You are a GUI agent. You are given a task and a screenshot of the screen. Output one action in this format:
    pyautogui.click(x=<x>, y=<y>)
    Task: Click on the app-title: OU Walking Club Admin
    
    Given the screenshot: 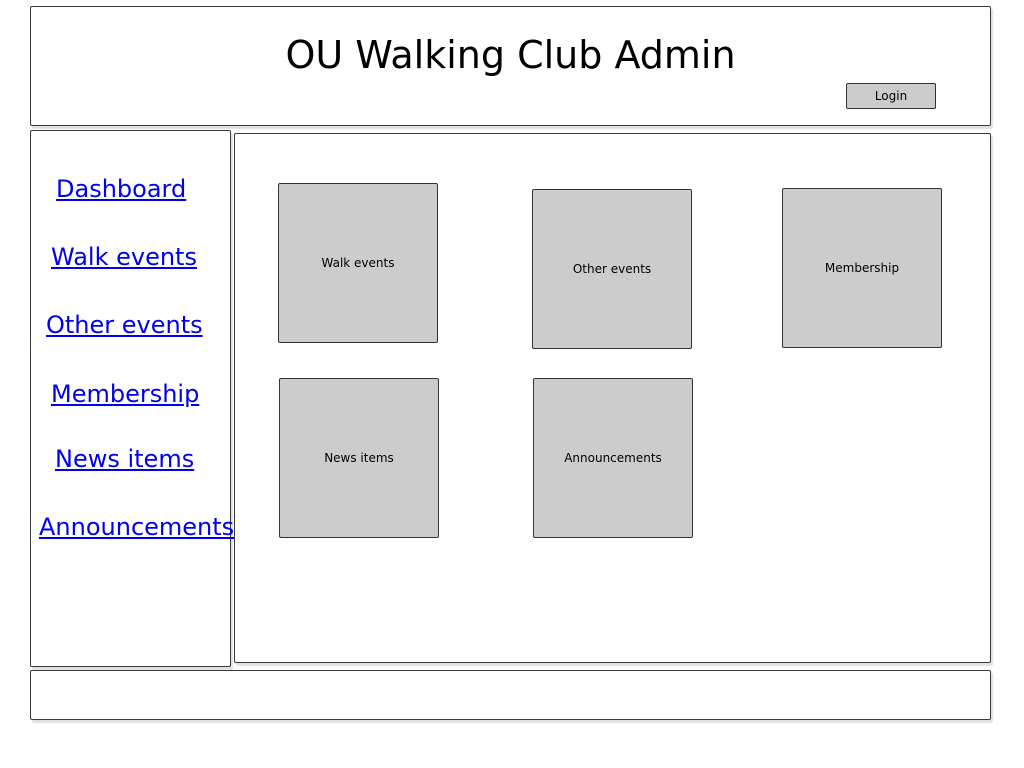 What is the action you would take?
    pyautogui.click(x=510, y=55)
    